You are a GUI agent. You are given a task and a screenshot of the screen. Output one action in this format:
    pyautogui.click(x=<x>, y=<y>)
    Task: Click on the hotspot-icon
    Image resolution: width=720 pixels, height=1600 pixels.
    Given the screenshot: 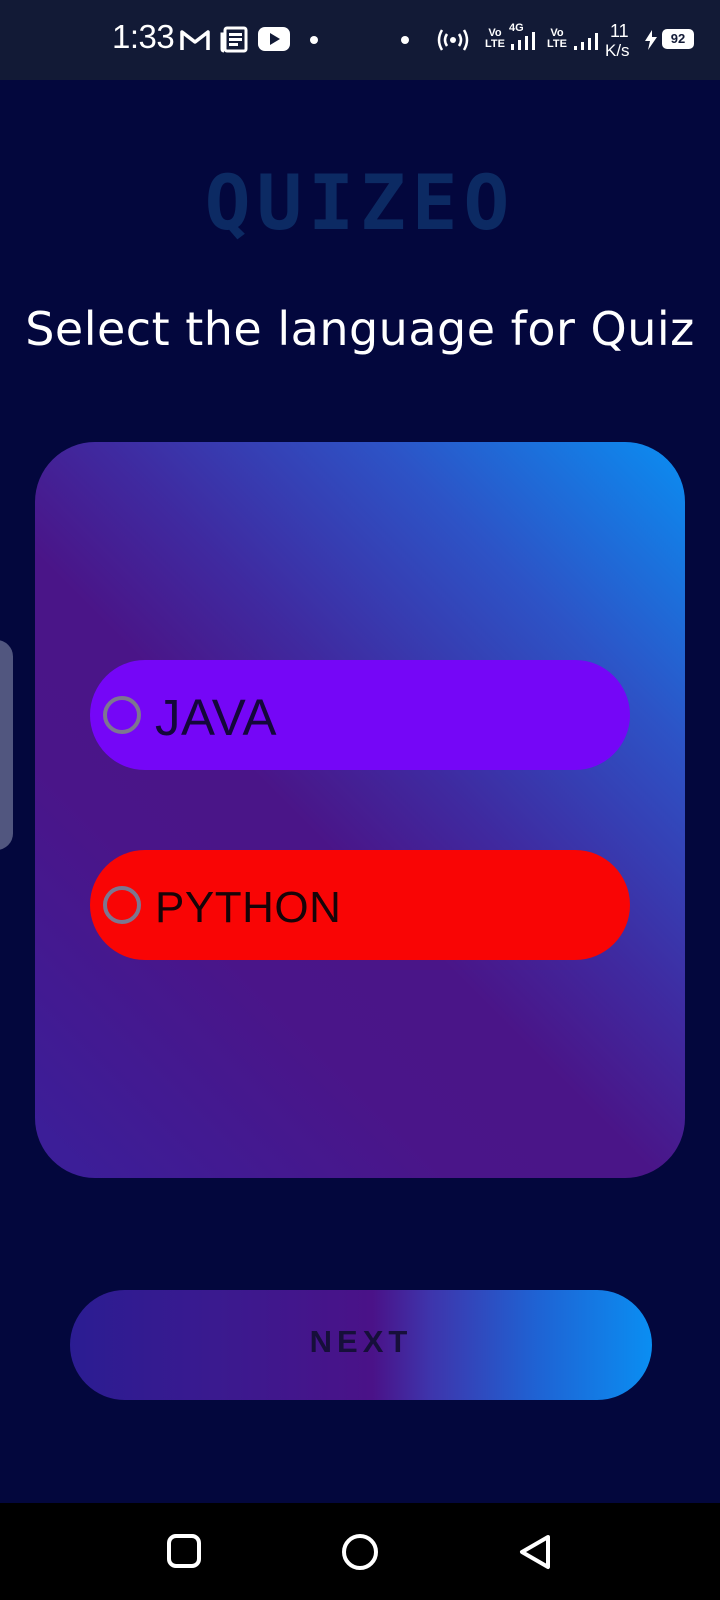 What is the action you would take?
    pyautogui.click(x=453, y=40)
    